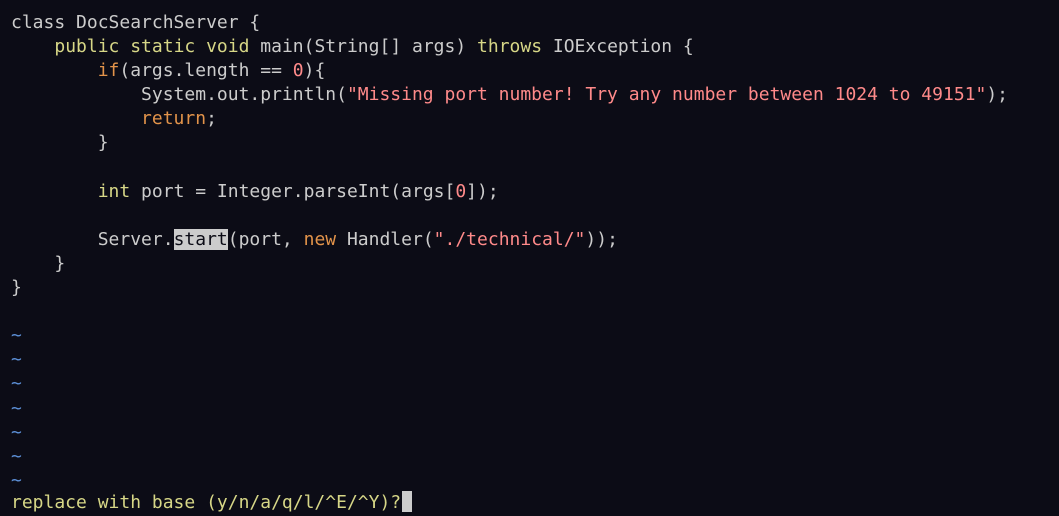  I want to click on replace-confirm-prompt: replace with base (y/n/a/q/l/^E/^Y)?, so click(206, 502).